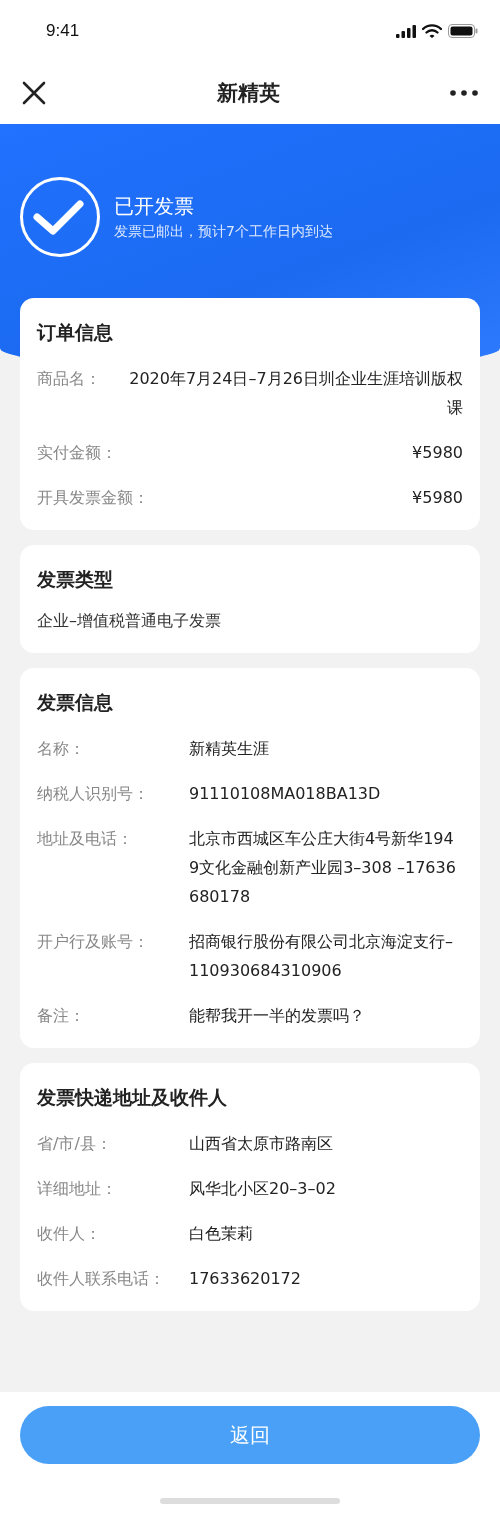 This screenshot has width=500, height=1524. Describe the element at coordinates (93, 942) in the screenshot. I see `field-label: 开户行及账号：` at that location.